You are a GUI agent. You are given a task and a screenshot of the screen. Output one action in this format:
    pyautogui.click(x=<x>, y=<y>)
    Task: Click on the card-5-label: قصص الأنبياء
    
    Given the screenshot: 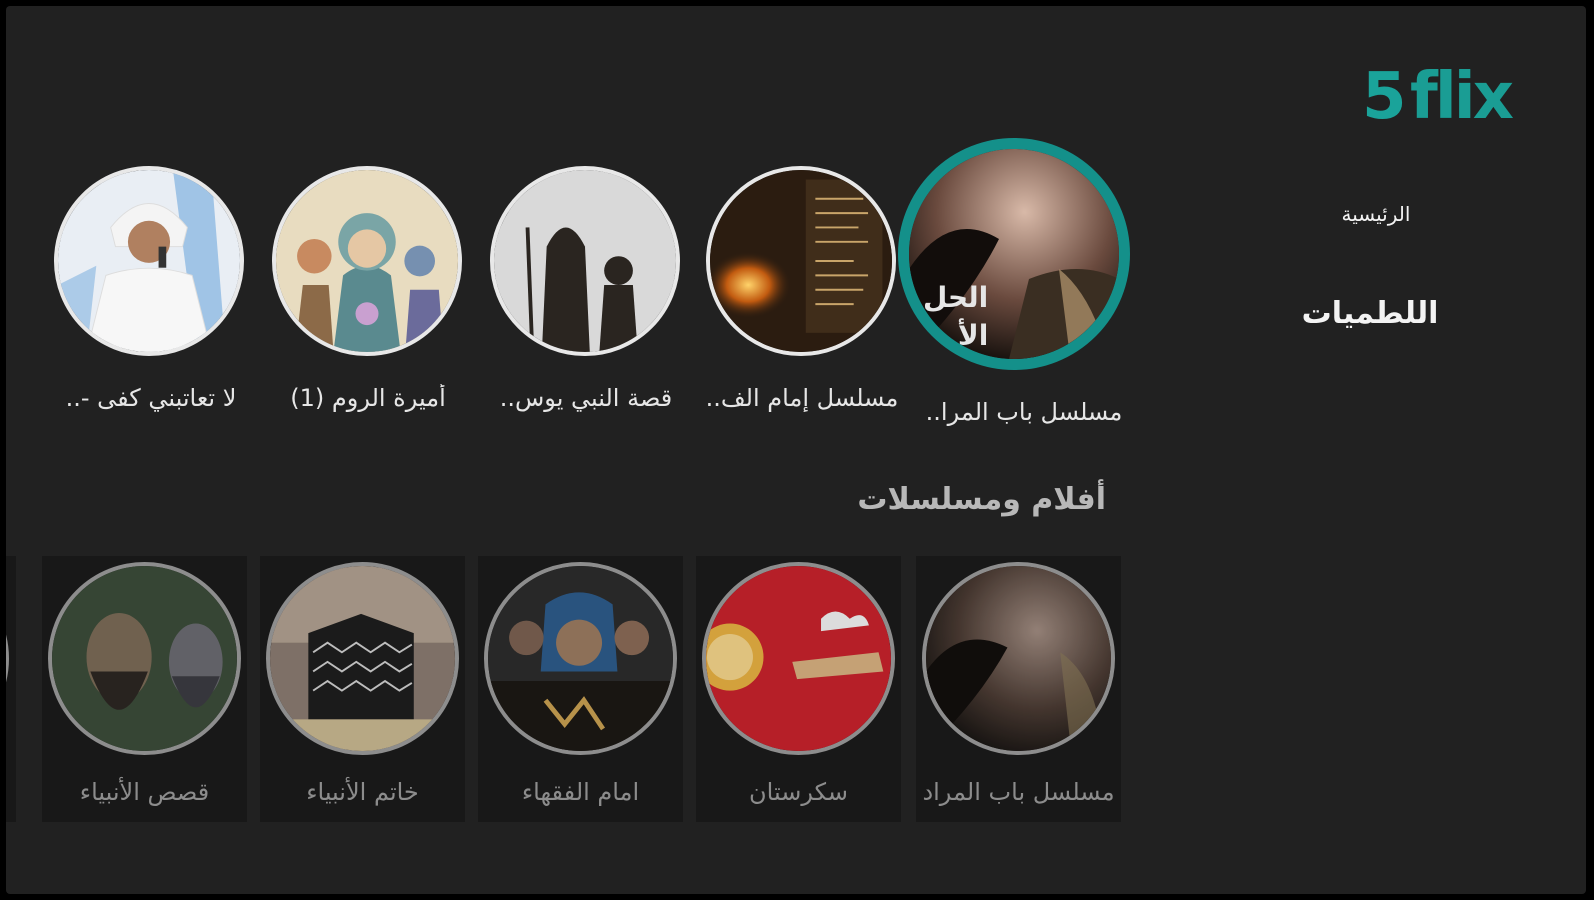 What is the action you would take?
    pyautogui.click(x=144, y=792)
    